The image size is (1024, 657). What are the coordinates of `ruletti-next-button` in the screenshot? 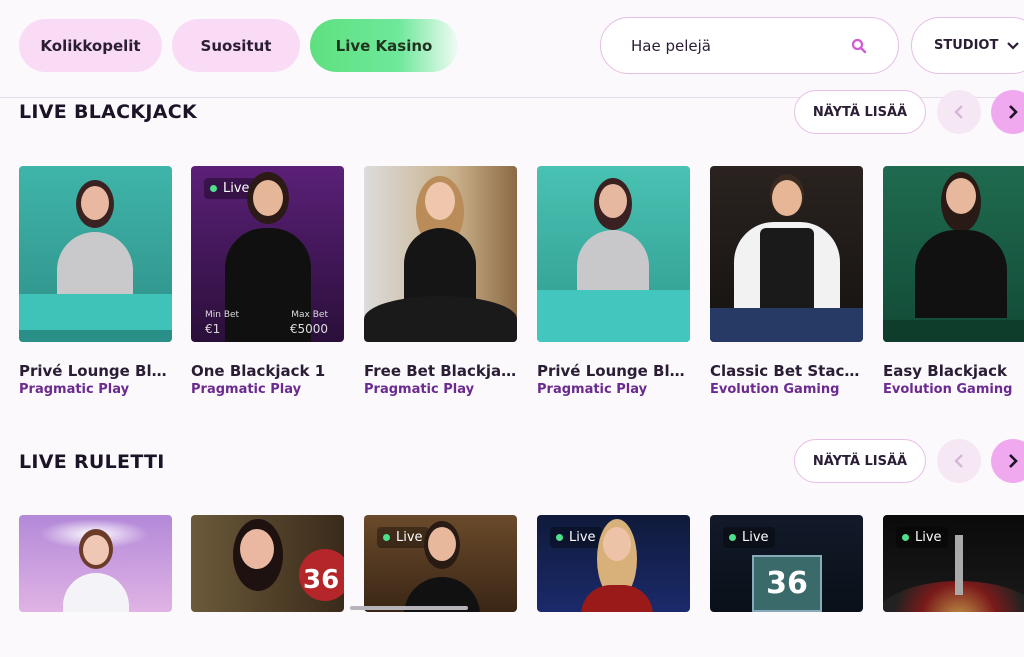 It's located at (1007, 461).